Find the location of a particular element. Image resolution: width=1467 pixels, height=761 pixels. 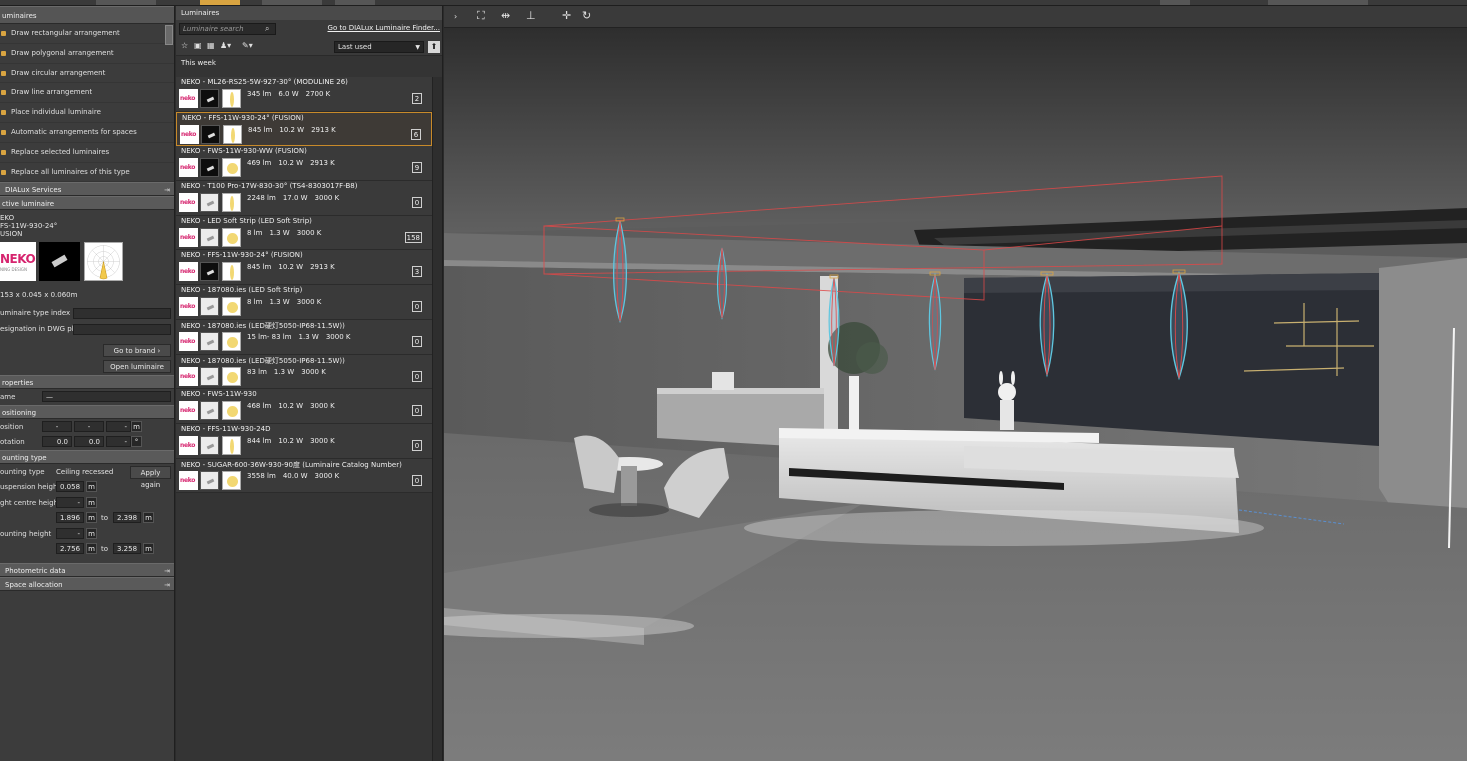

position-row: osition - - - m is located at coordinates (87, 427).